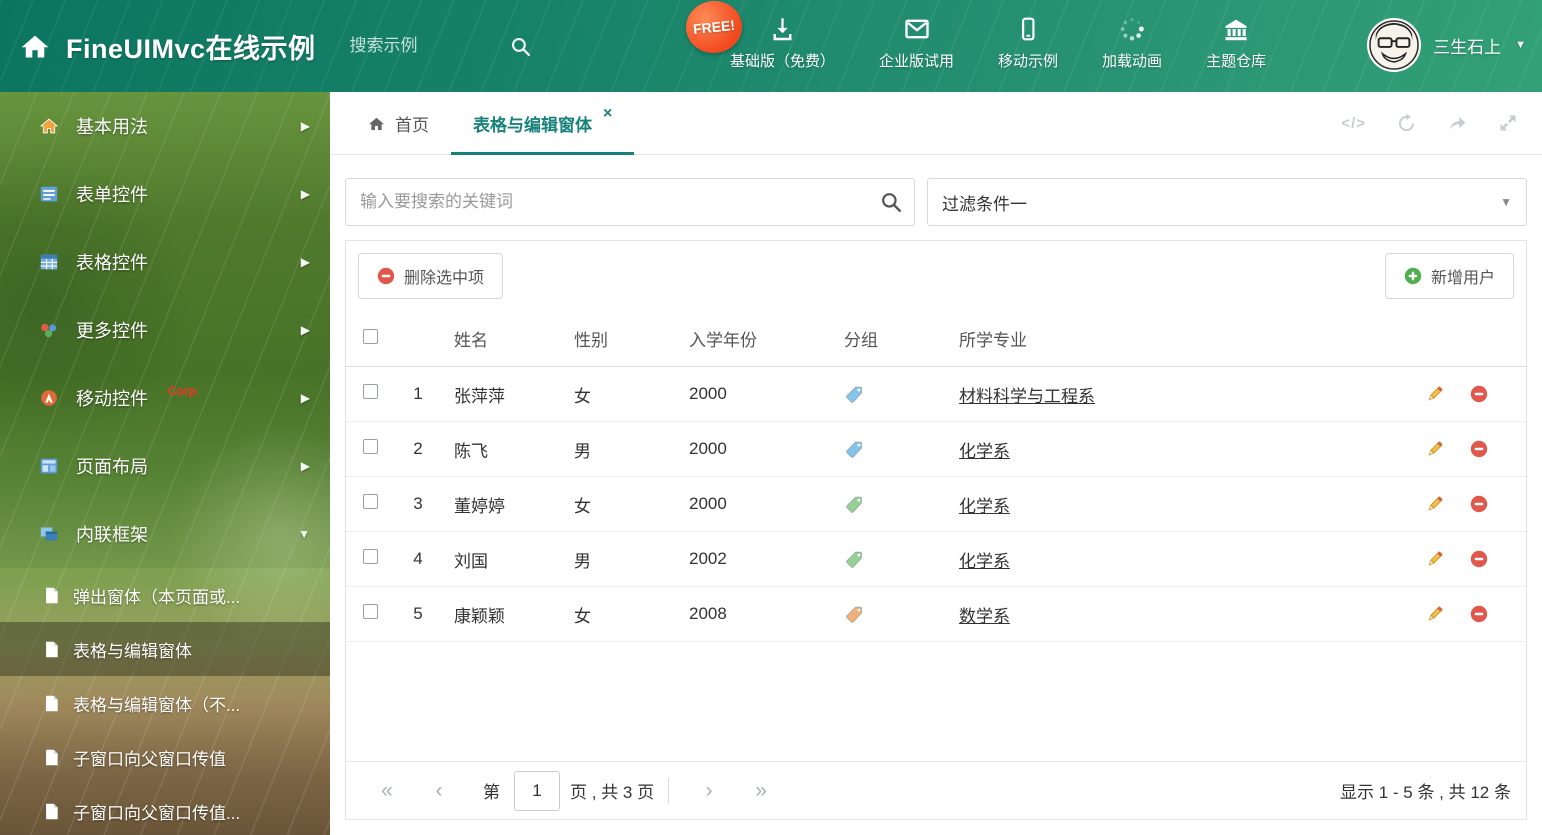  Describe the element at coordinates (1449, 276) in the screenshot. I see `add-user-button: 新增用户` at that location.